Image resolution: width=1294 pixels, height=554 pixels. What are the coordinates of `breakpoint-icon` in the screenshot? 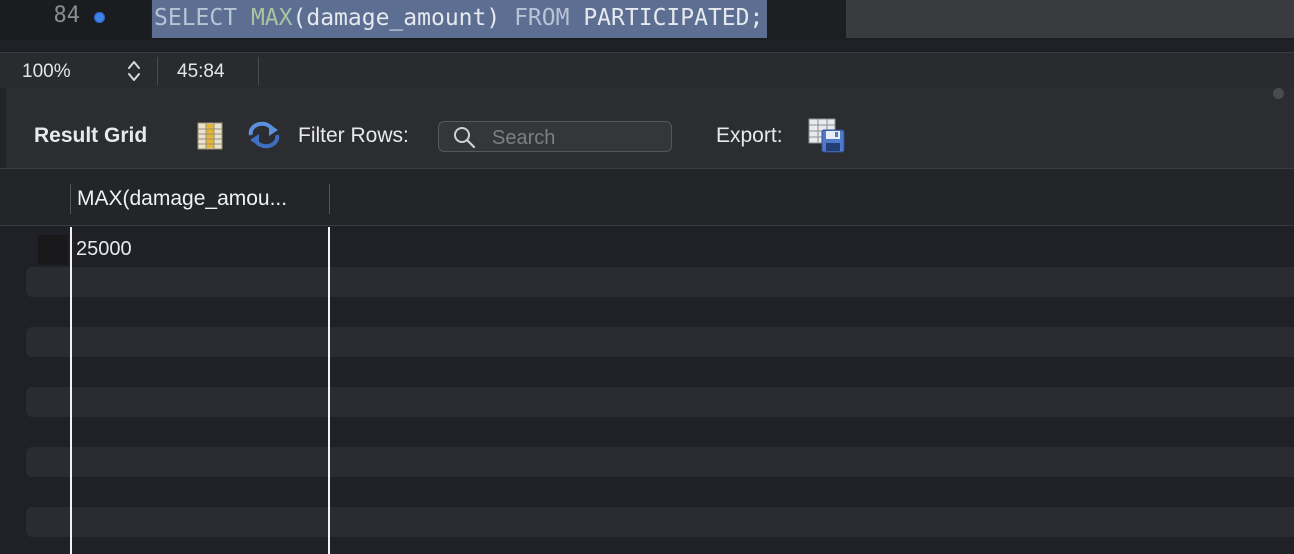 It's located at (99, 17).